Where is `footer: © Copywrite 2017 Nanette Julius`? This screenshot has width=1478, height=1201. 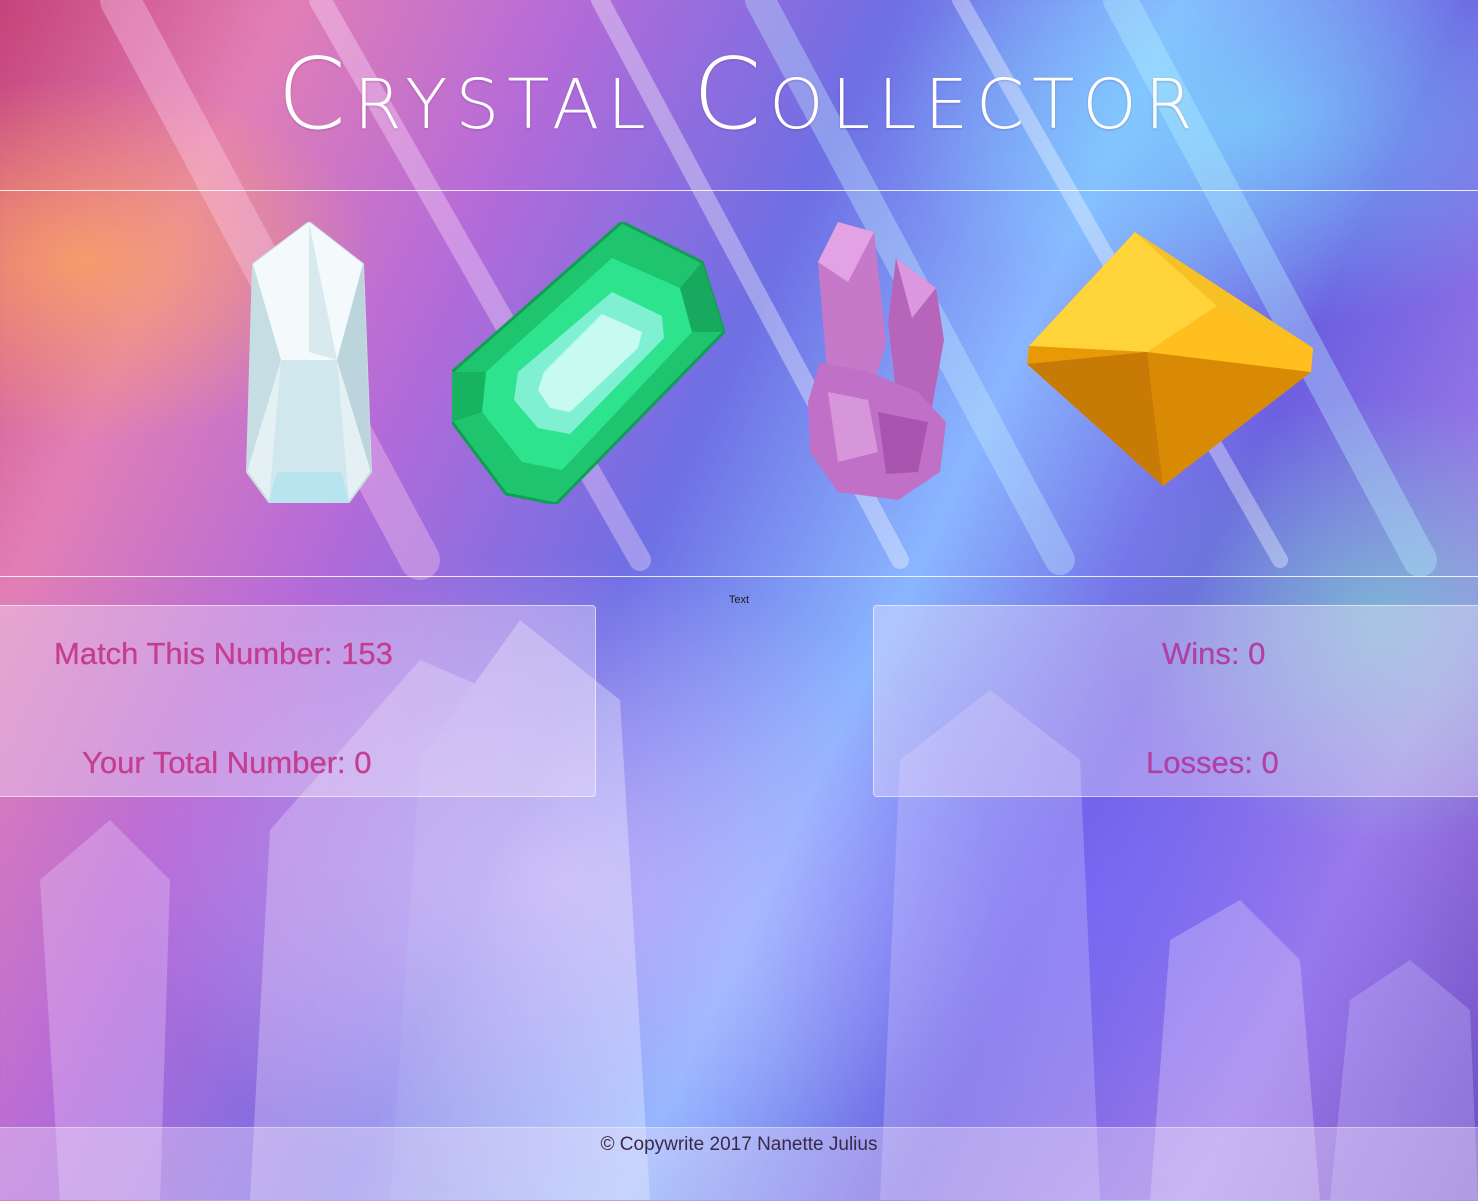
footer: © Copywrite 2017 Nanette Julius is located at coordinates (739, 1164).